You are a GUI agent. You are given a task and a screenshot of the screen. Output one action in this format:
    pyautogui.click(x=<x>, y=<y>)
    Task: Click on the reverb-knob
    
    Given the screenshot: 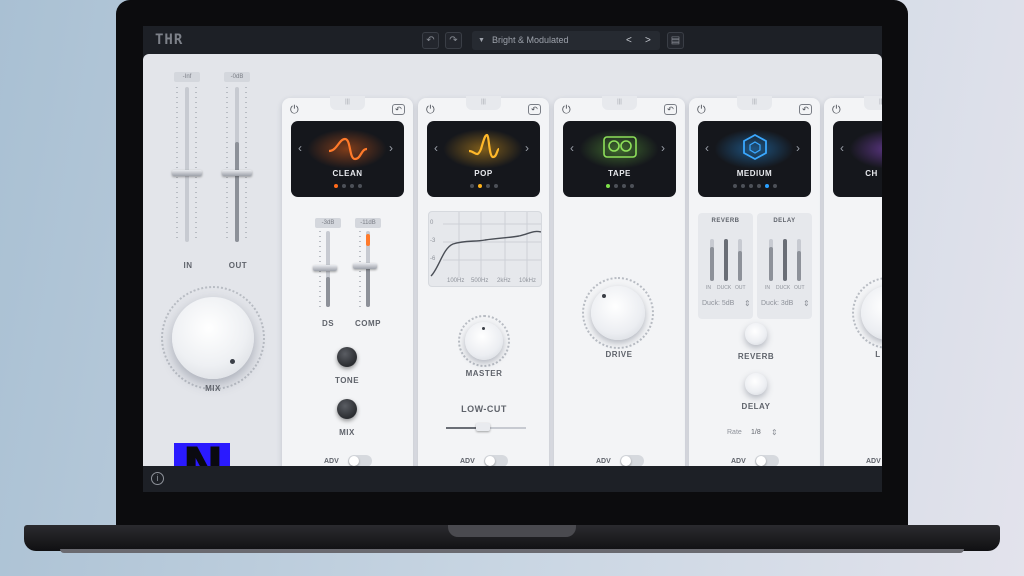 What is the action you would take?
    pyautogui.click(x=756, y=334)
    